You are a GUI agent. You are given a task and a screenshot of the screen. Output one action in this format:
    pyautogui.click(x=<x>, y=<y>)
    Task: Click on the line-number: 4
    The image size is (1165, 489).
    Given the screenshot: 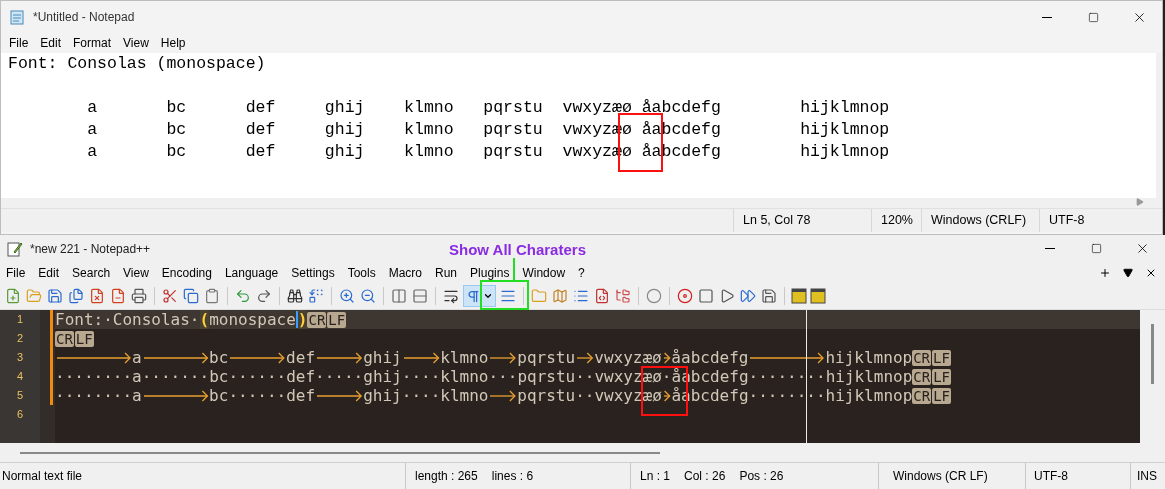 What is the action you would take?
    pyautogui.click(x=20, y=377)
    